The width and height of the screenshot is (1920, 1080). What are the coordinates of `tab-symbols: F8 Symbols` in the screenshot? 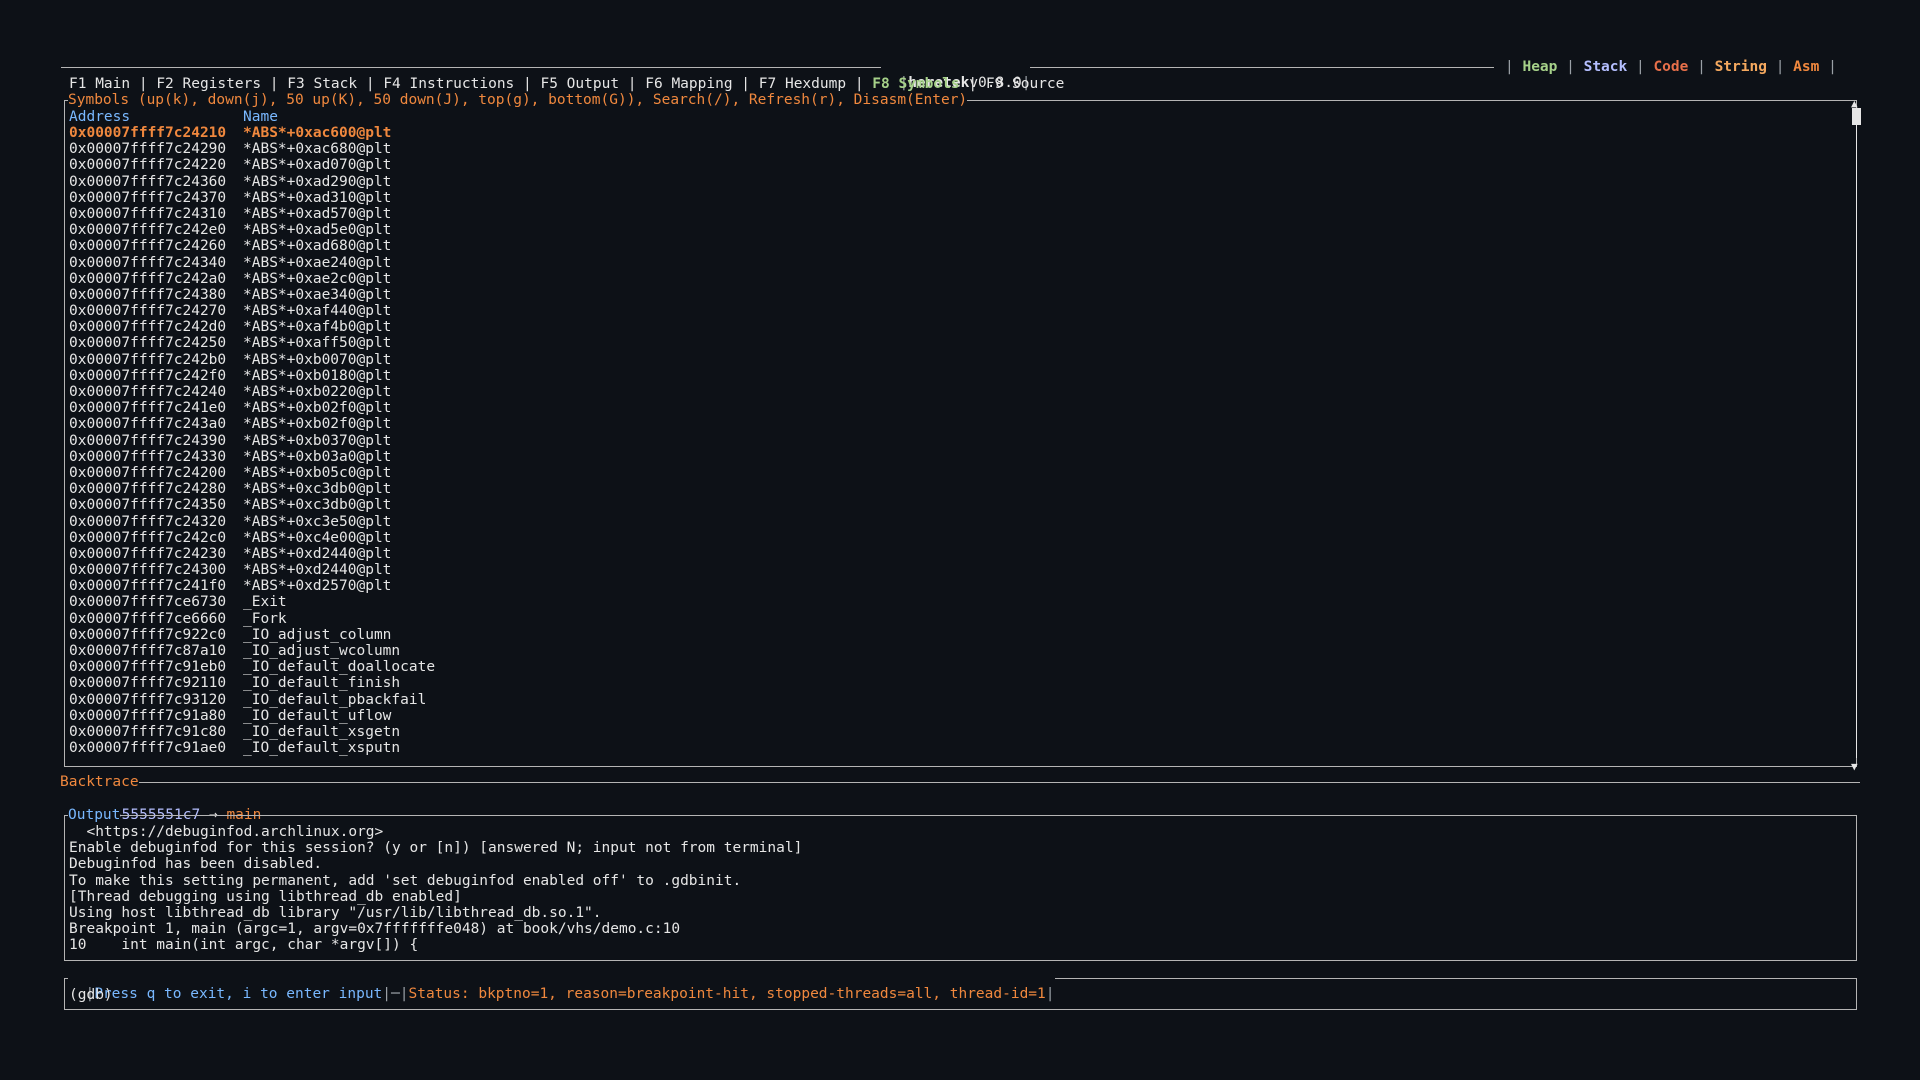 It's located at (915, 84).